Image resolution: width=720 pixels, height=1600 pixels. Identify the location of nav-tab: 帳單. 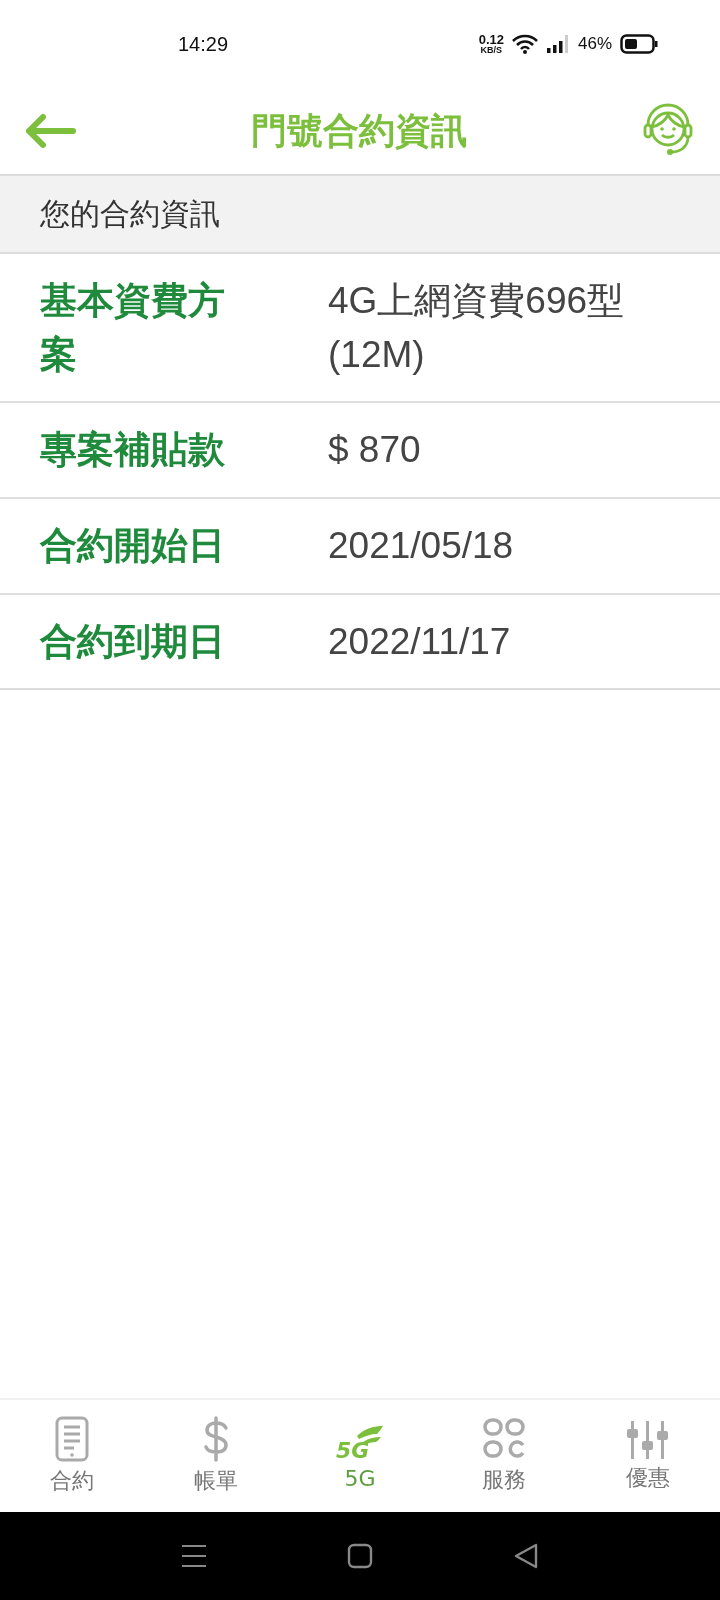
(216, 1456).